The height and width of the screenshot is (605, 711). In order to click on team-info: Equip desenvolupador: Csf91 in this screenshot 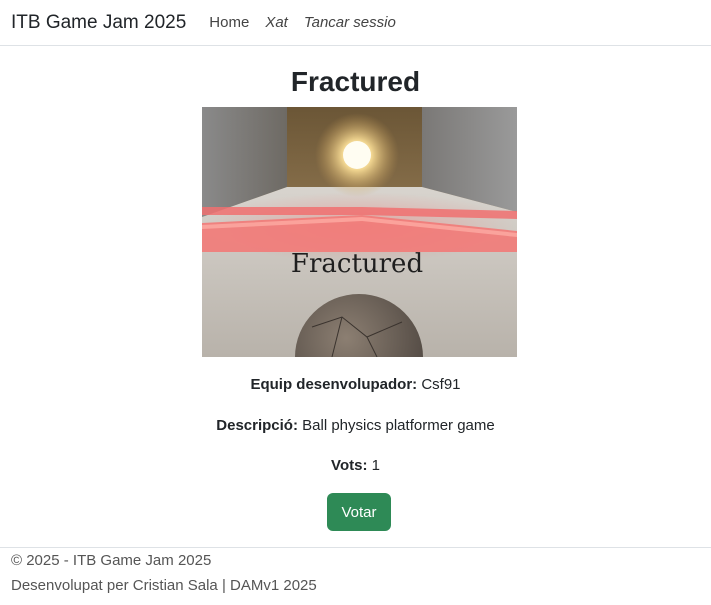, I will do `click(355, 385)`.